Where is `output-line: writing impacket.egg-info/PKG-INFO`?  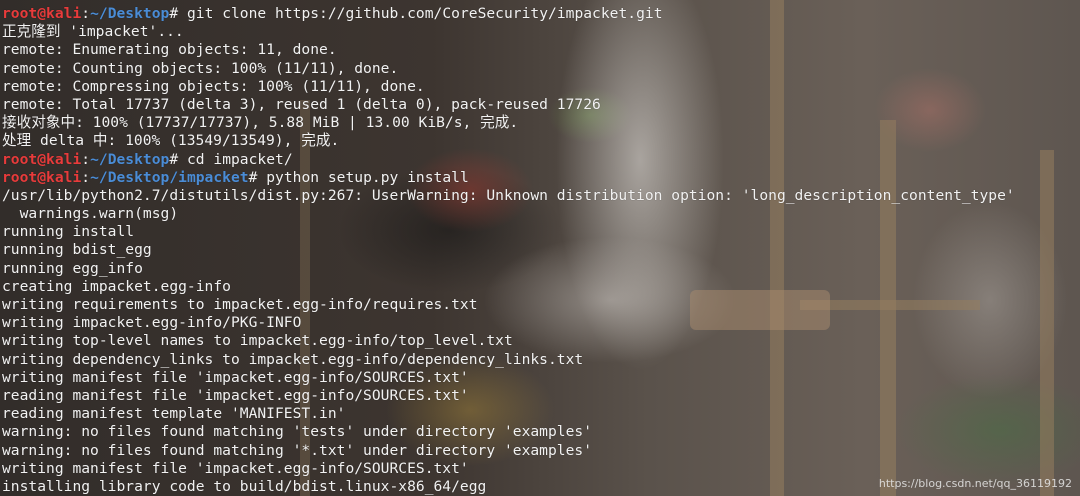 output-line: writing impacket.egg-info/PKG-INFO is located at coordinates (152, 323).